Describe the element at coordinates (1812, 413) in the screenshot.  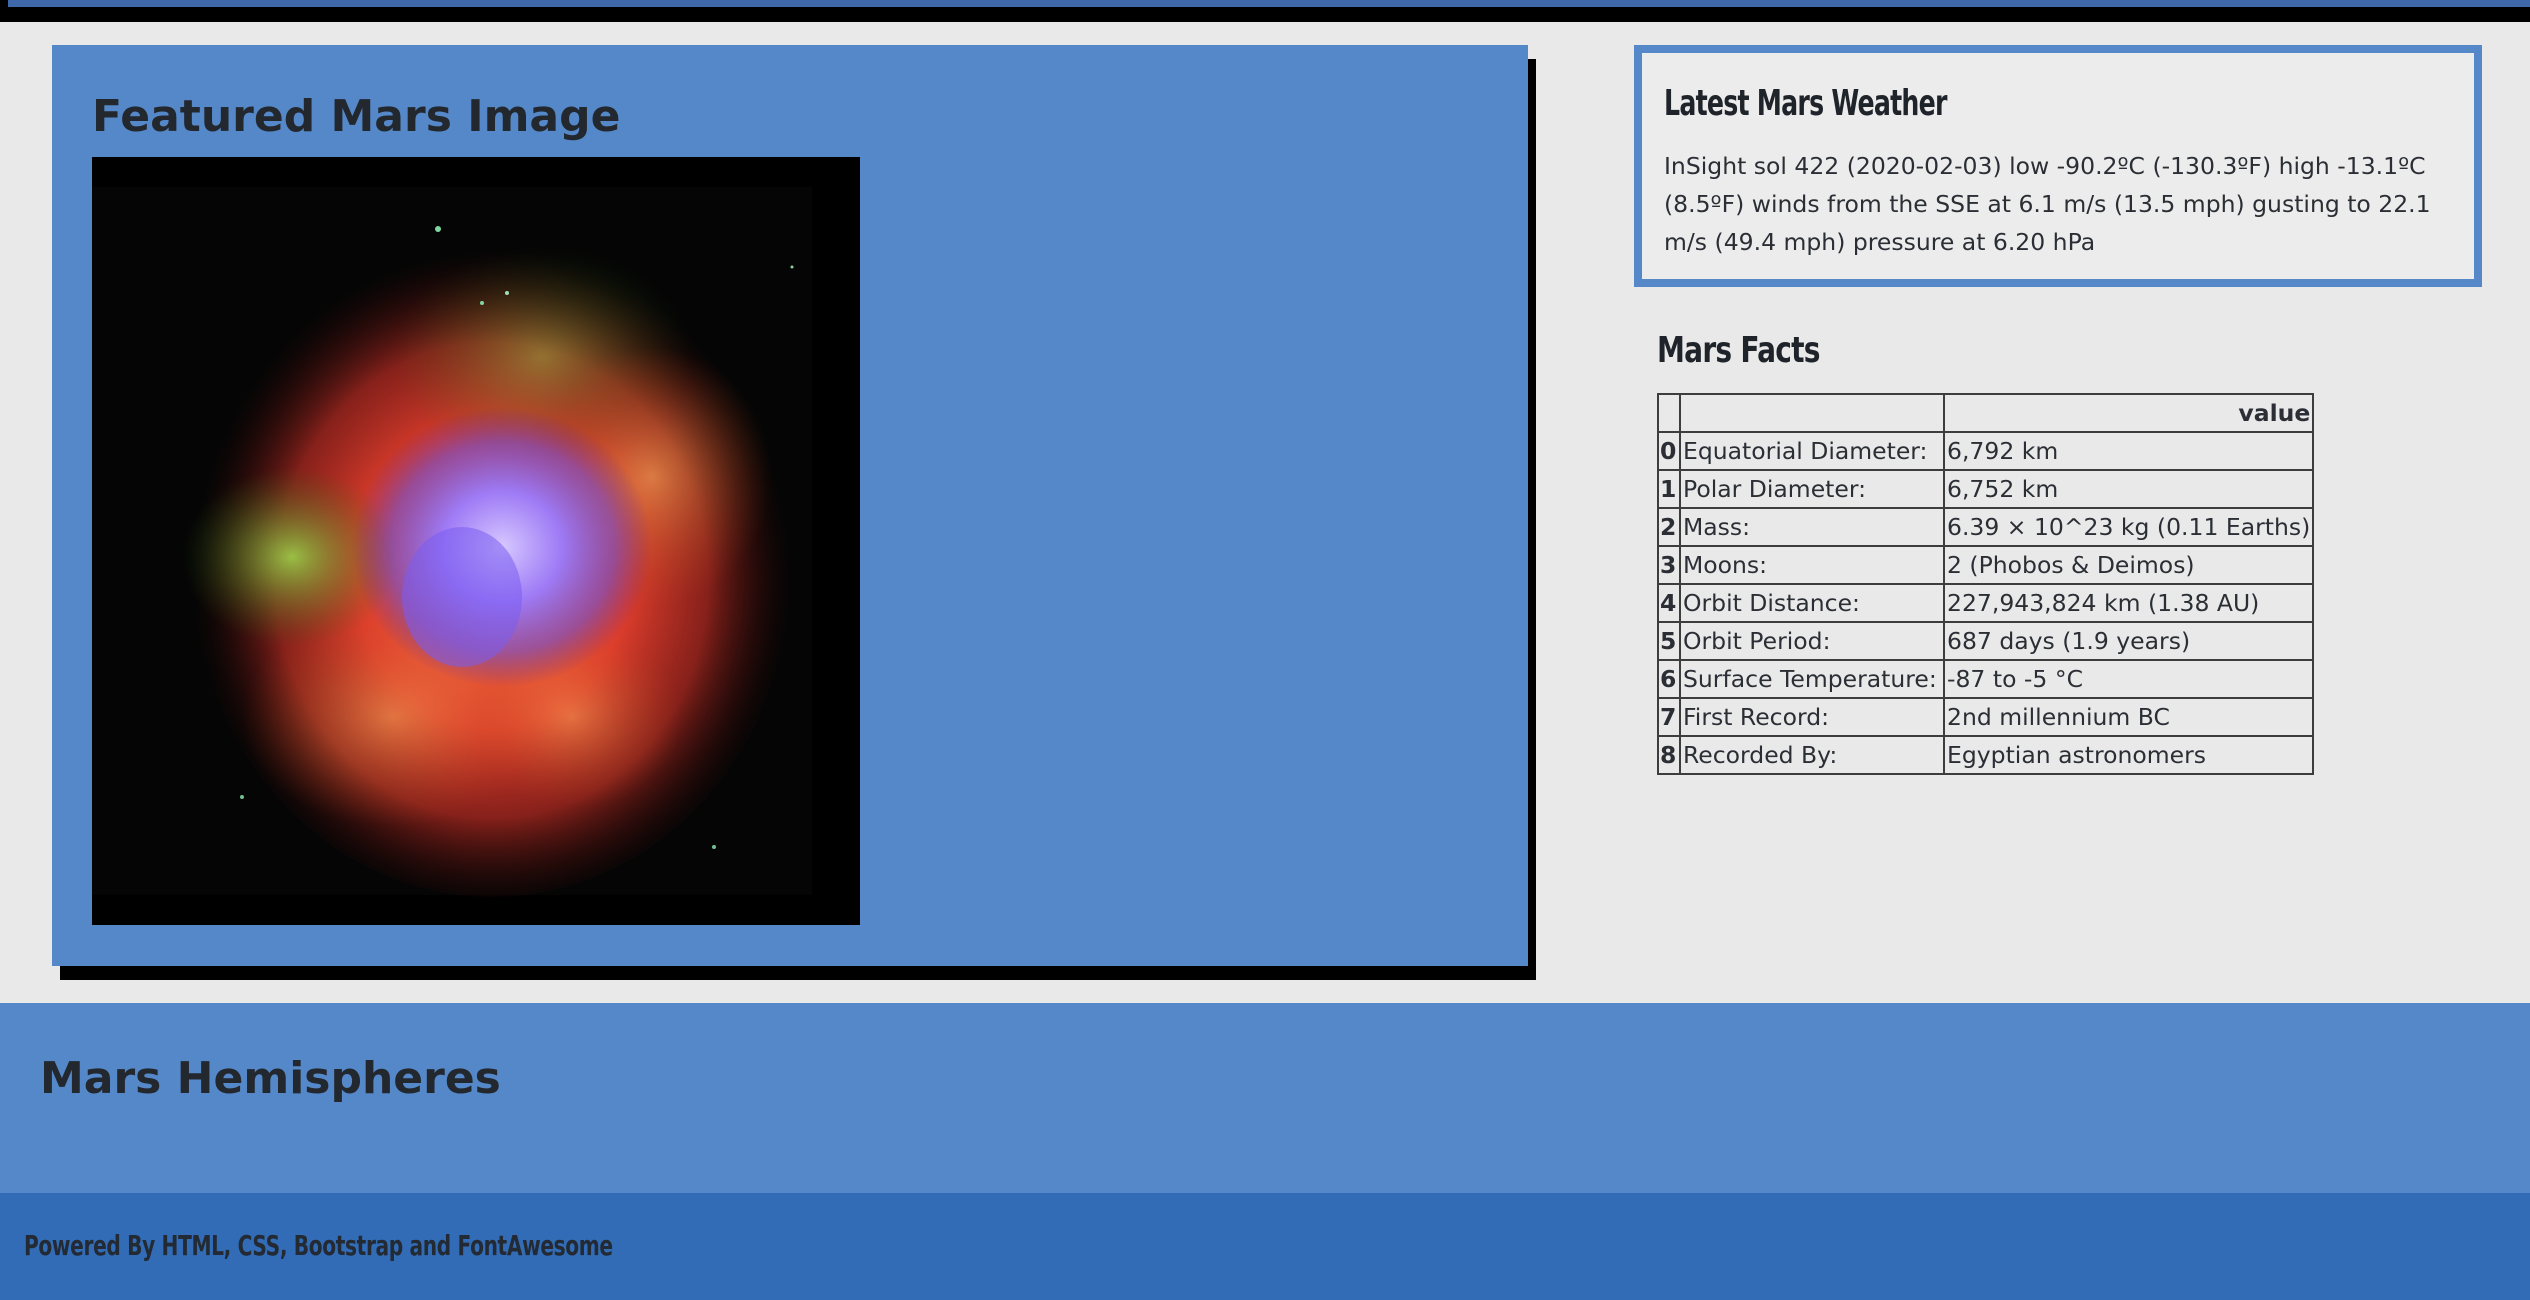
I see `facts-header-label` at that location.